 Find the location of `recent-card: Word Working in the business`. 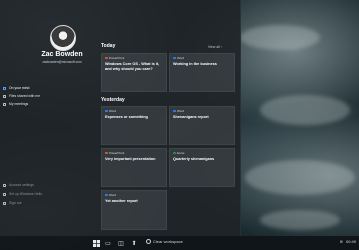

recent-card: Word Working in the business is located at coordinates (202, 72).